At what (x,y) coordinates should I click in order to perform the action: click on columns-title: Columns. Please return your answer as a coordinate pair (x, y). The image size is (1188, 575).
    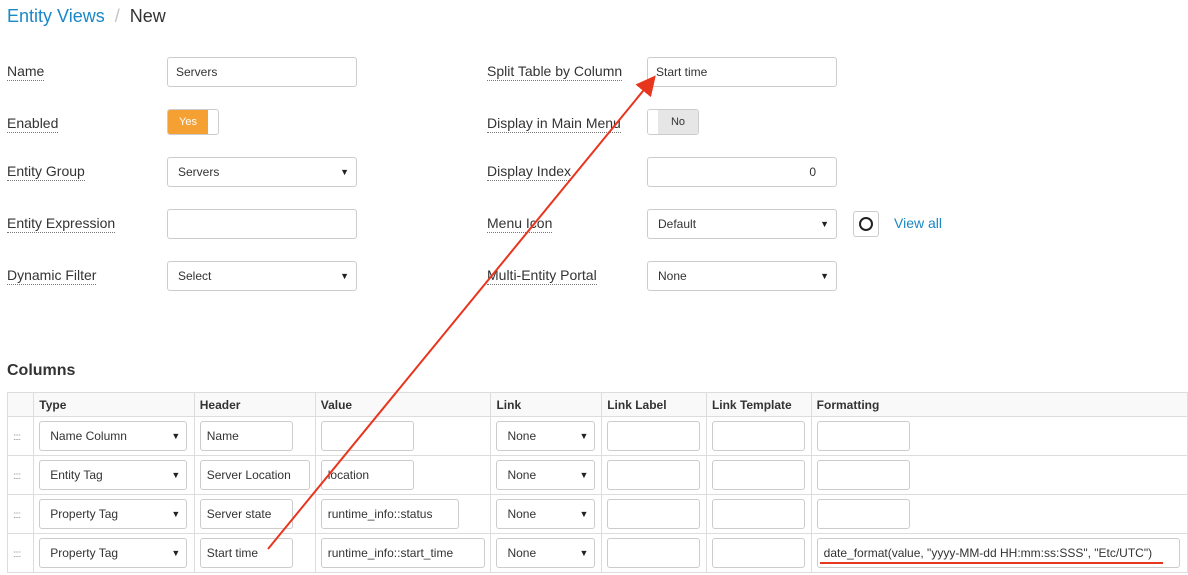
    Looking at the image, I should click on (41, 370).